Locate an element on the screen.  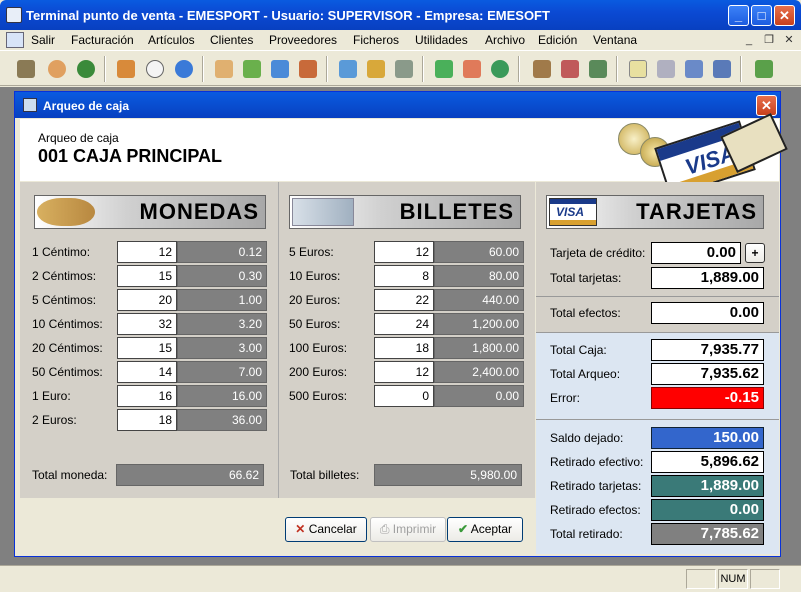
denomination-label: 1 Céntimo: is located at coordinates (61, 252).